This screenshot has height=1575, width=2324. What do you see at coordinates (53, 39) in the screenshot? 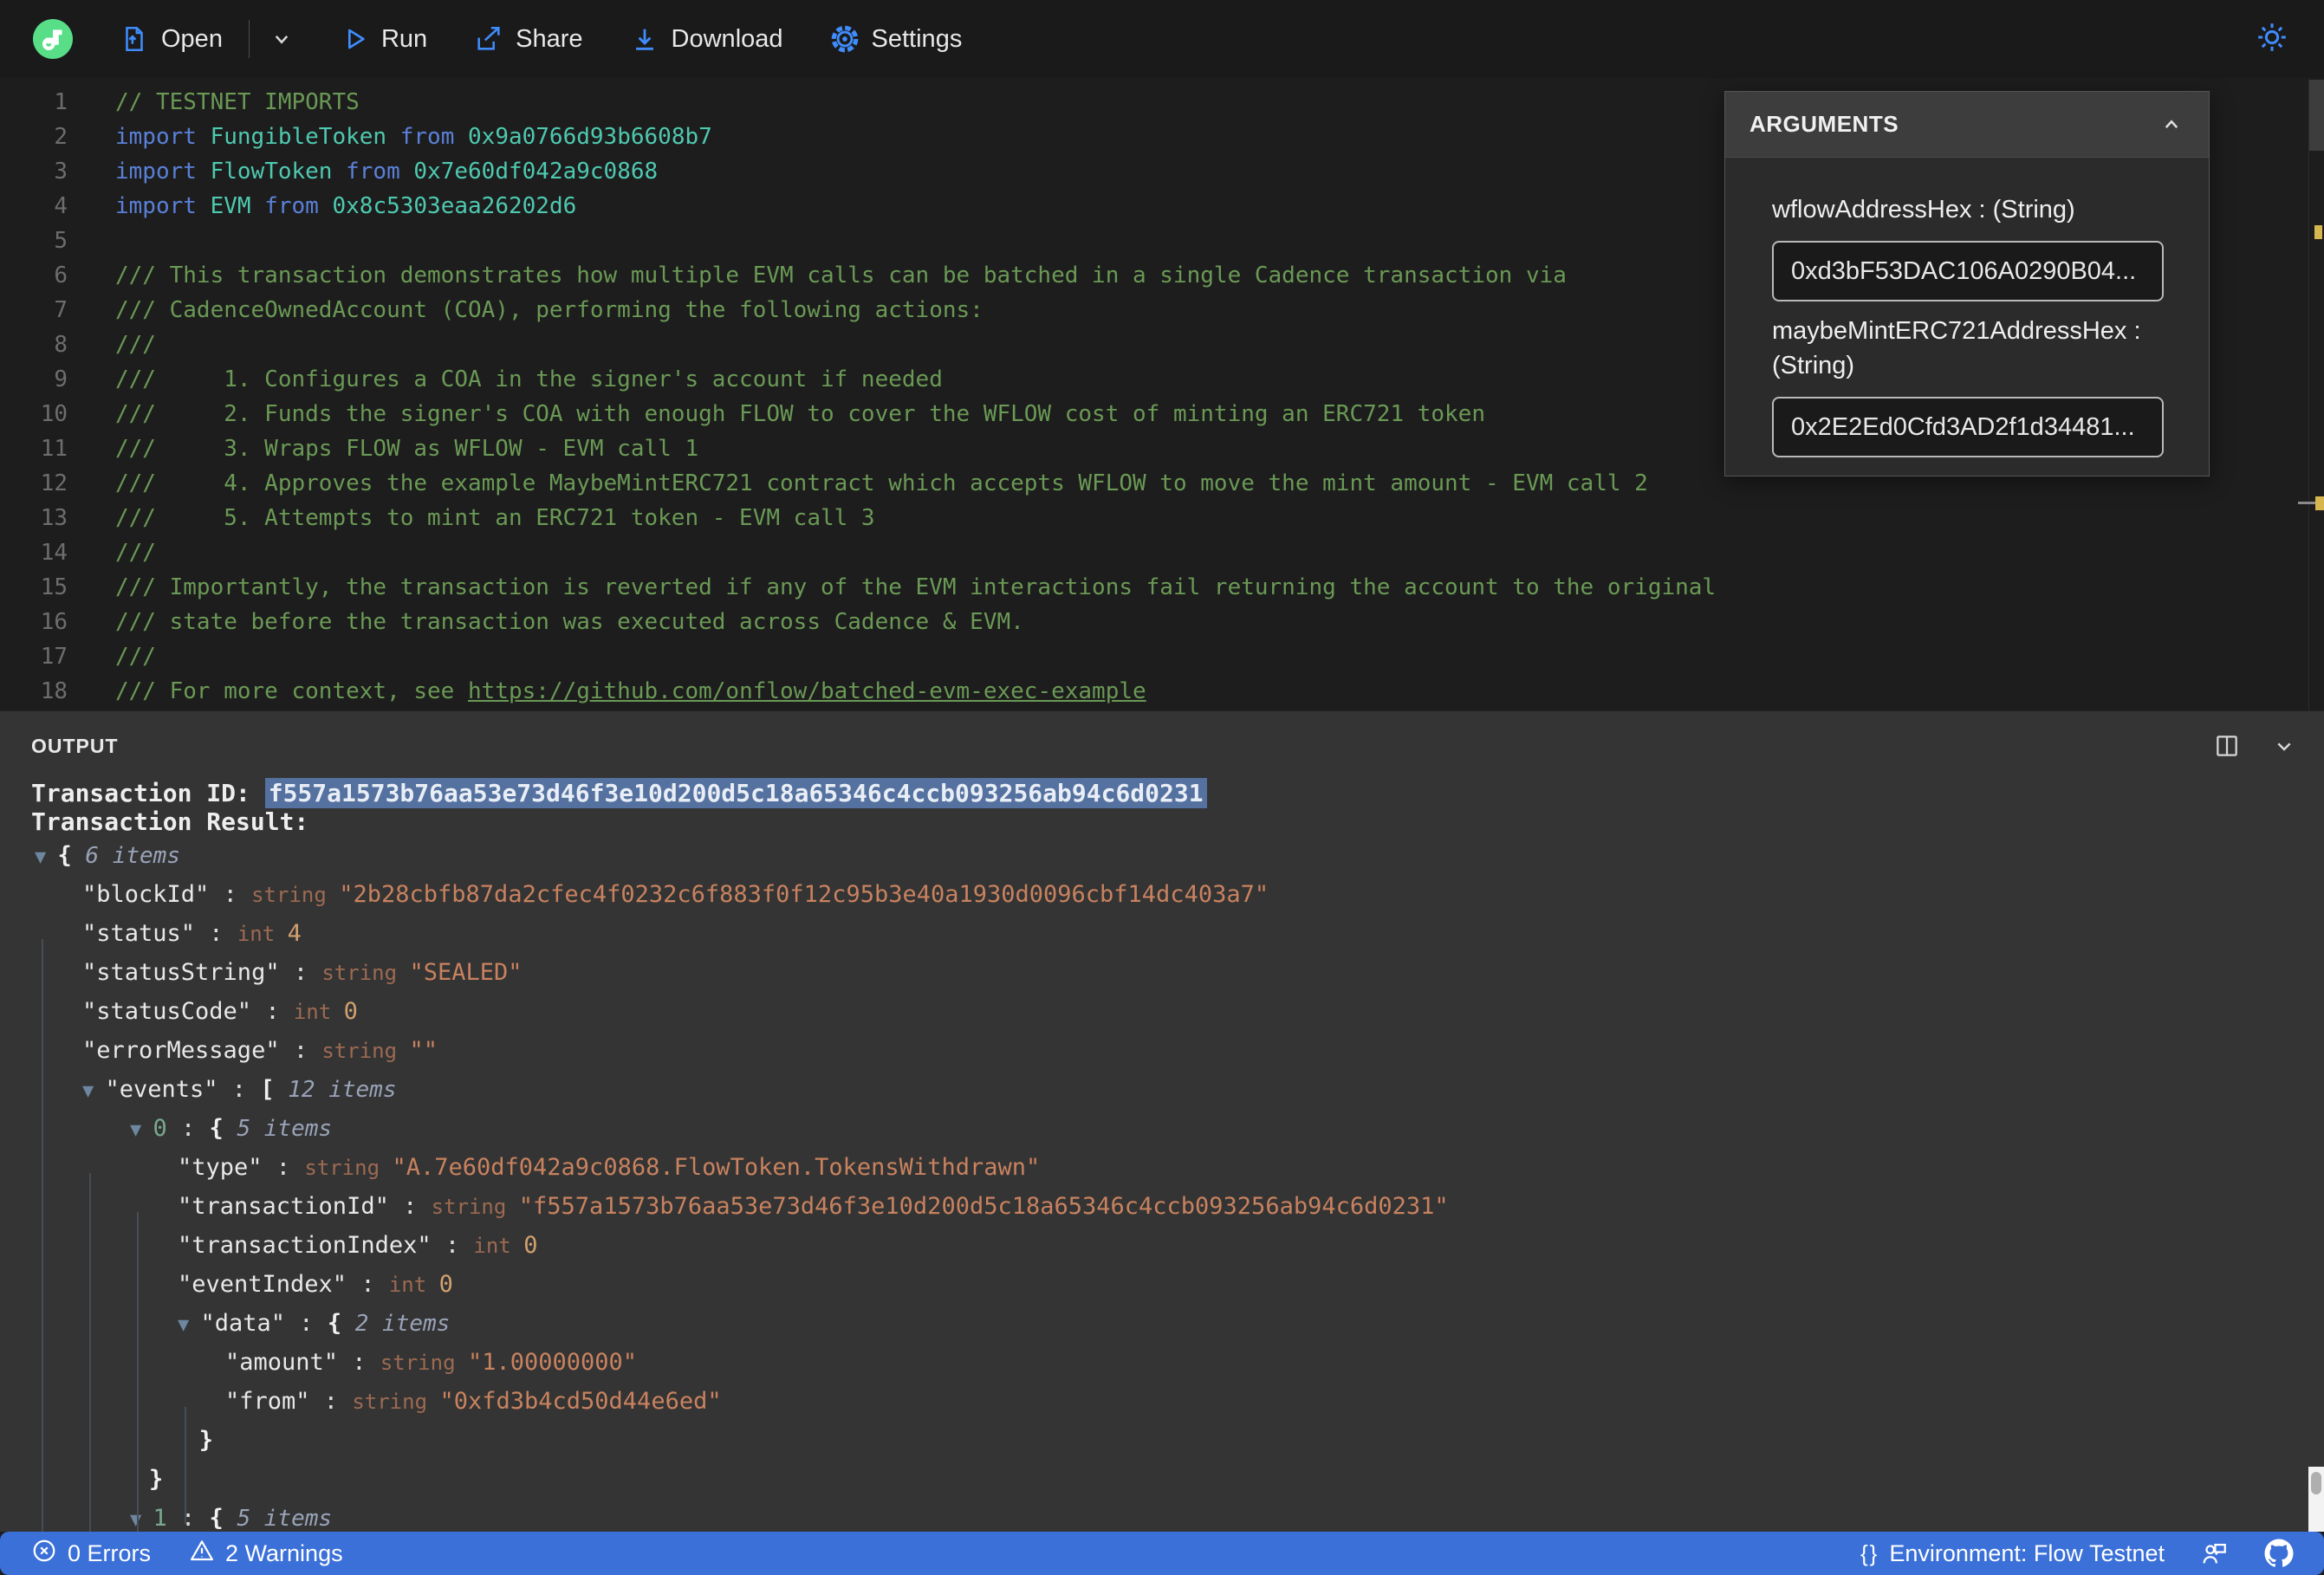
I see `flow-logo` at bounding box center [53, 39].